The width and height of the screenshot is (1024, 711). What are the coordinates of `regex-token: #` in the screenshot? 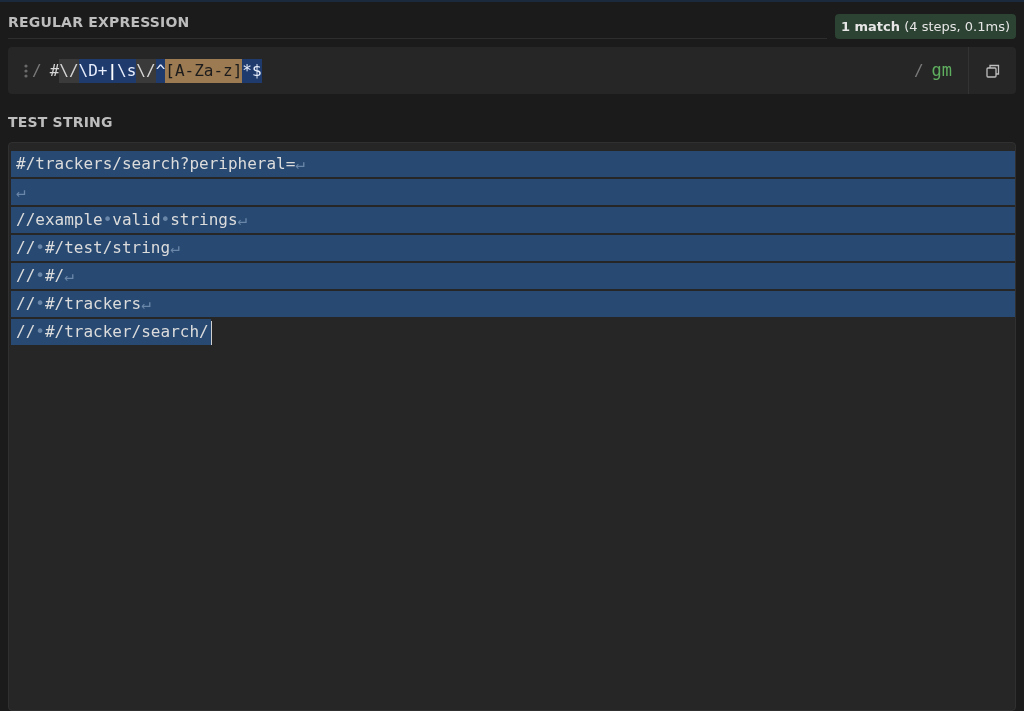 It's located at (54, 70).